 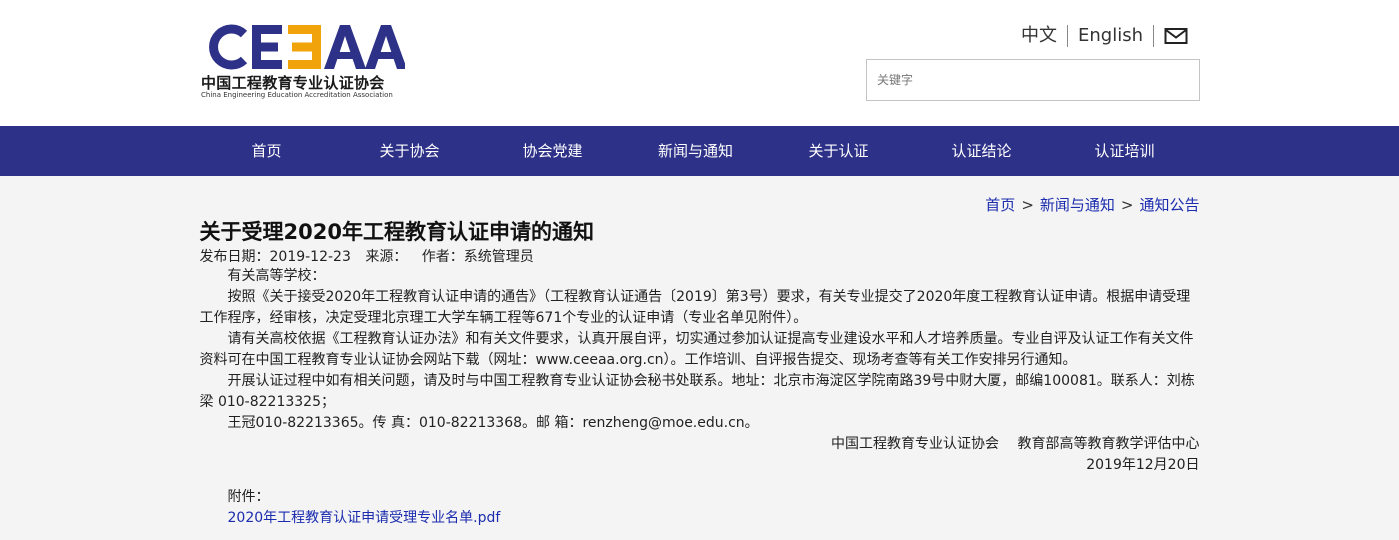 I want to click on article-sign-date: 2019年12月20日, so click(x=1143, y=465).